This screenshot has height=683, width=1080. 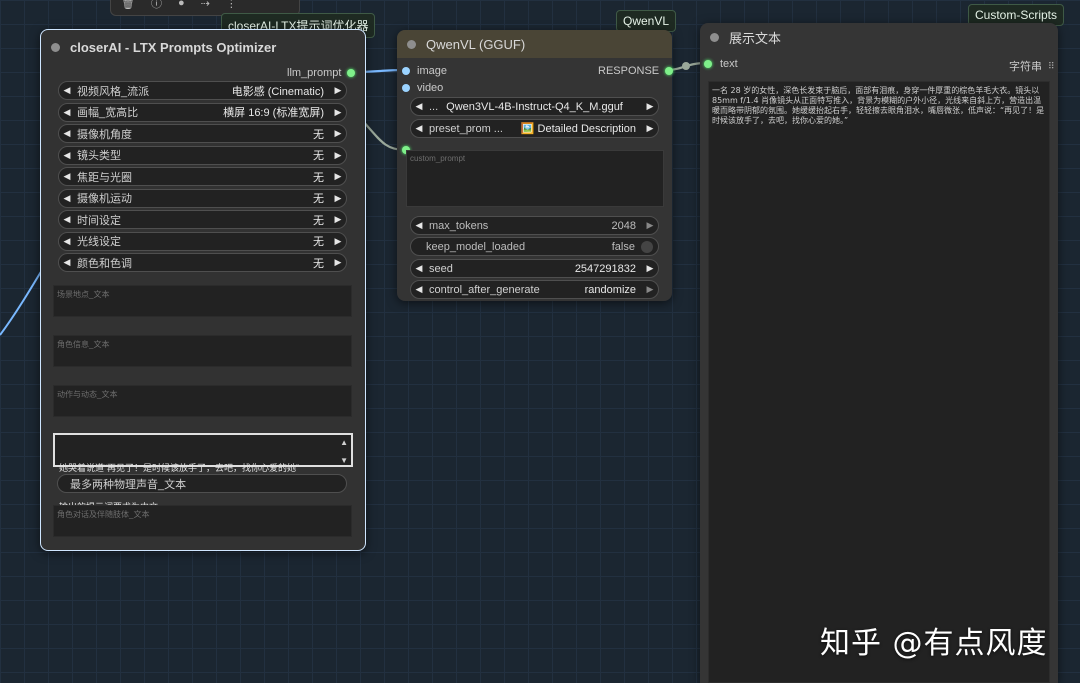 What do you see at coordinates (1051, 66) in the screenshot?
I see `grid-handle-icon: ⠿` at bounding box center [1051, 66].